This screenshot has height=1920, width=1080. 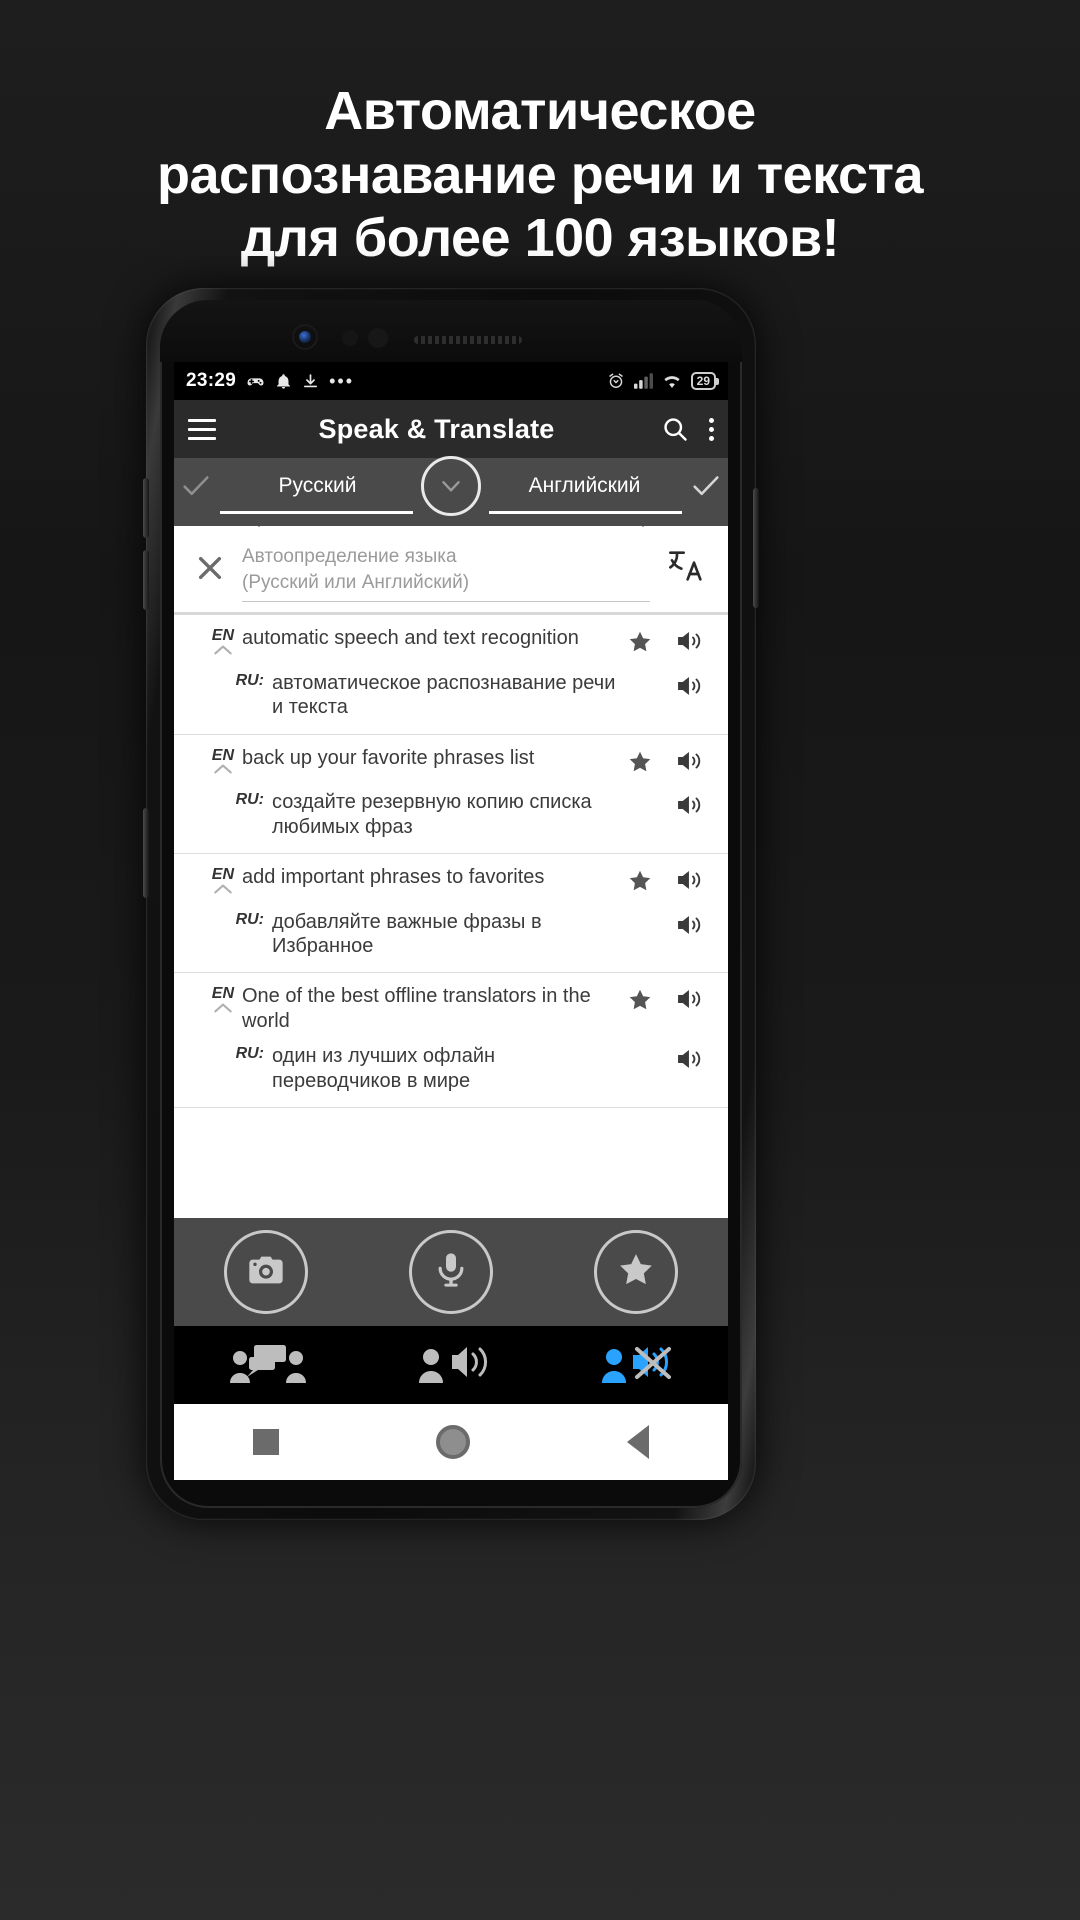 I want to click on status-bar: 23:29 ••• 29, so click(x=451, y=381).